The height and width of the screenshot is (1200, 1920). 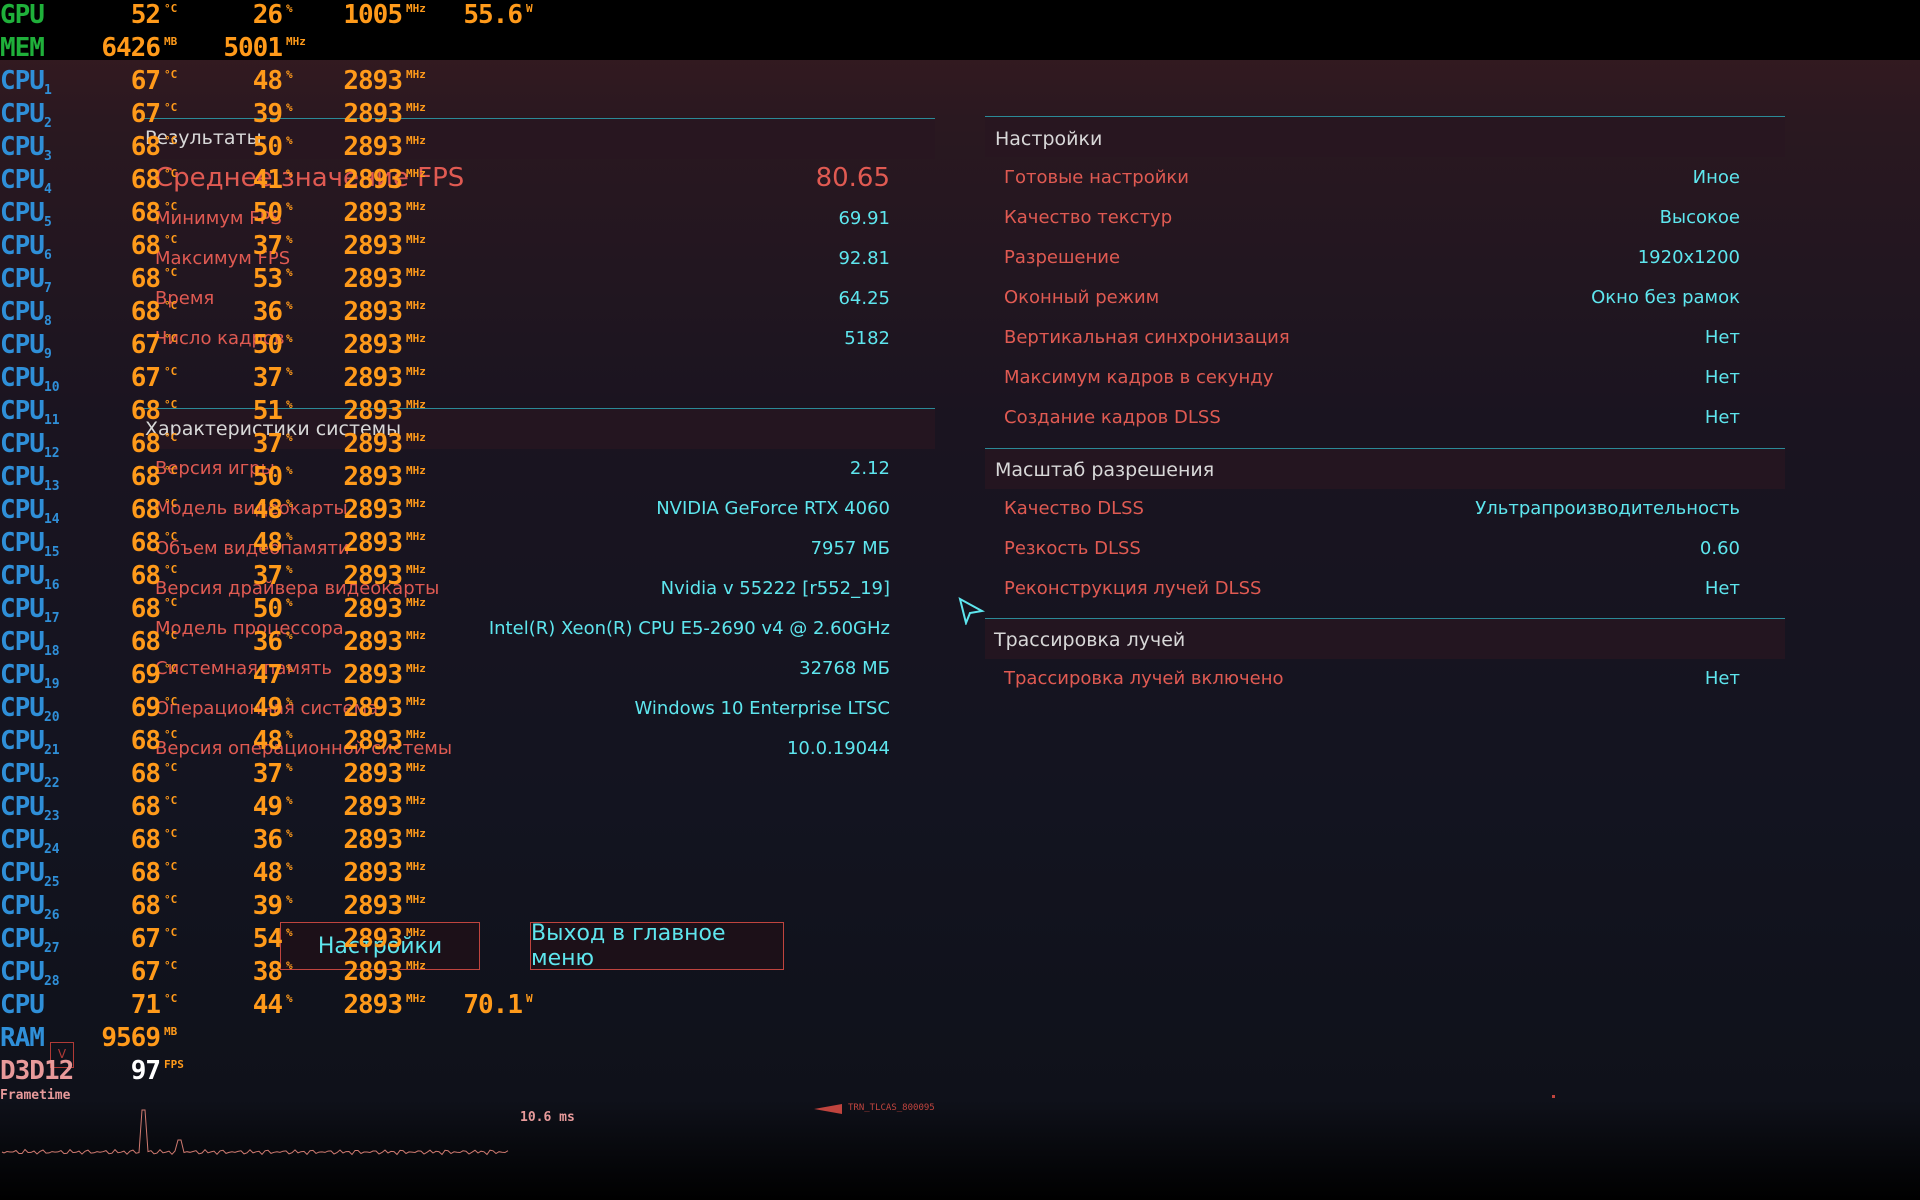 I want to click on cpu-index: 6, so click(x=47, y=255).